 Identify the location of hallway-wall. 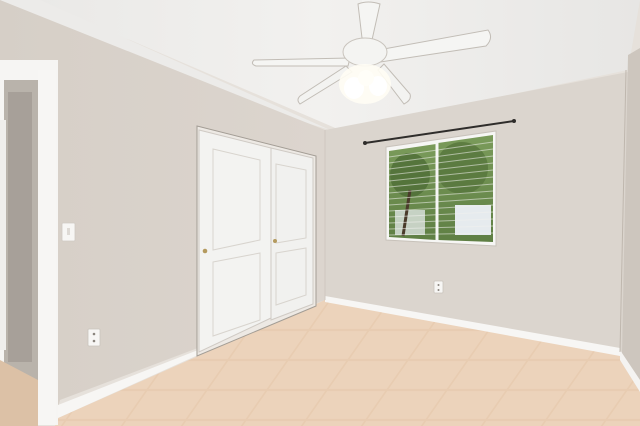
(20, 227).